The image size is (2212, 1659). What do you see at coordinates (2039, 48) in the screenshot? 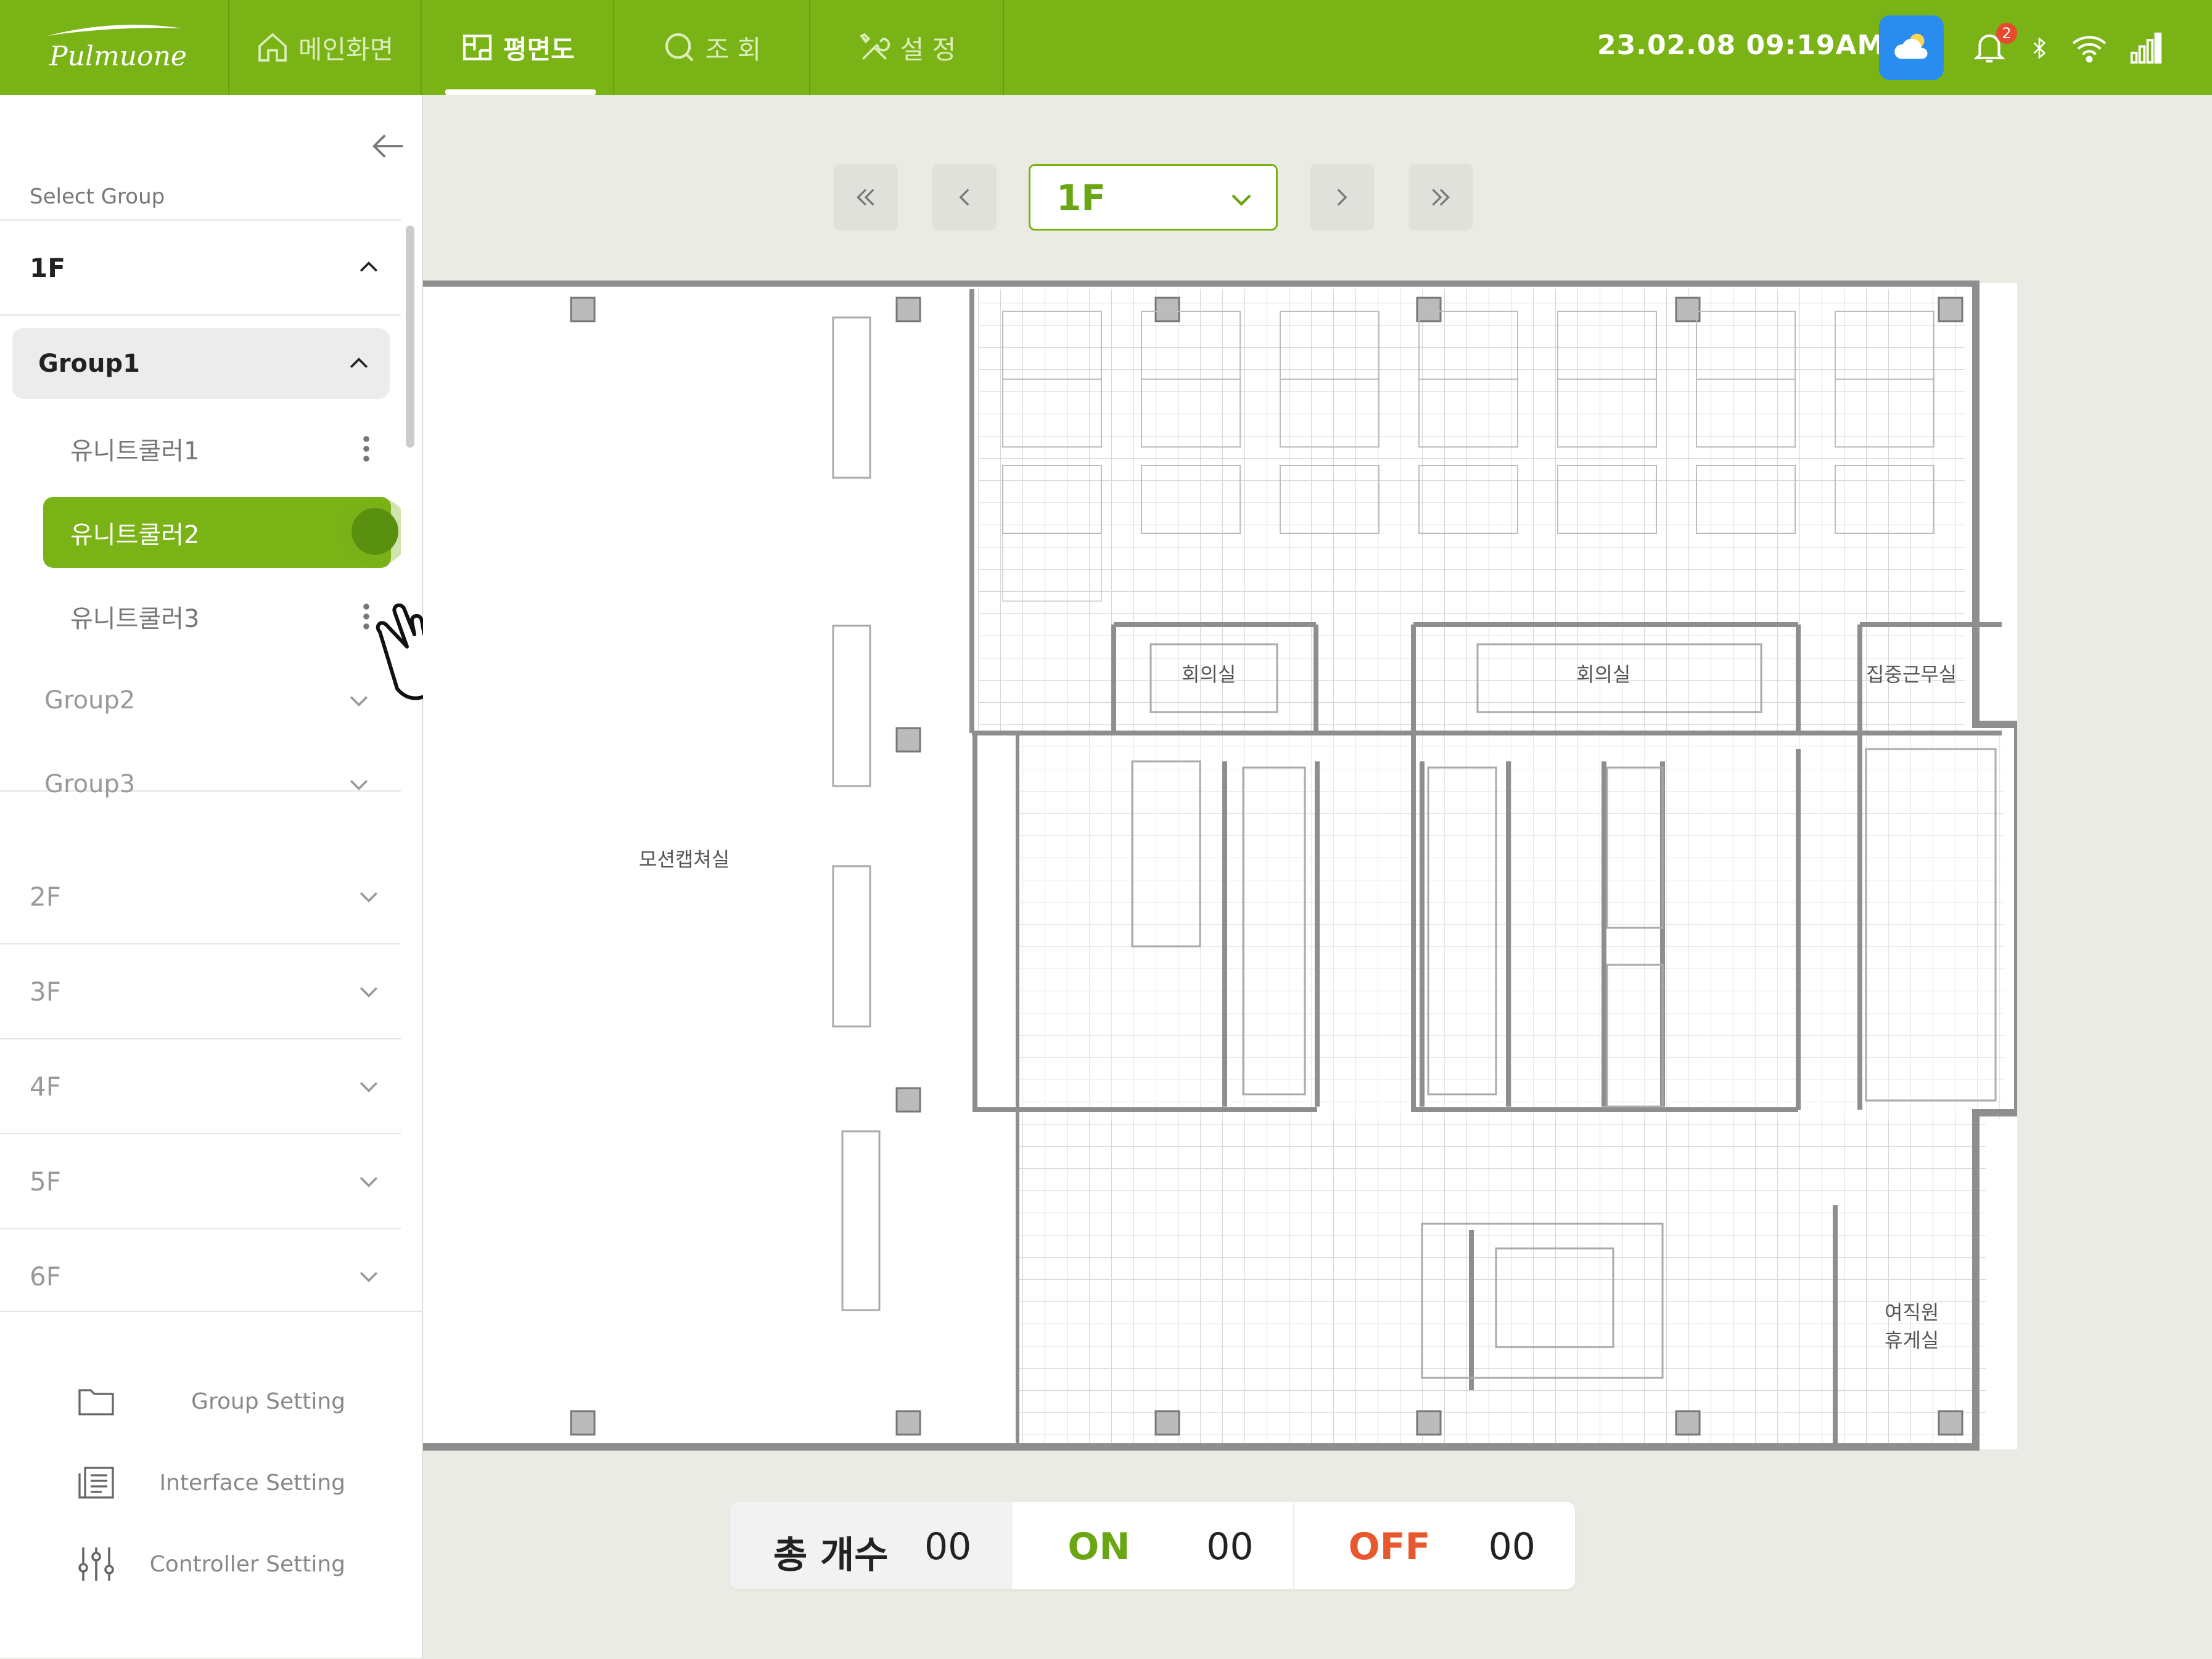
I see `bluetooth-icon` at bounding box center [2039, 48].